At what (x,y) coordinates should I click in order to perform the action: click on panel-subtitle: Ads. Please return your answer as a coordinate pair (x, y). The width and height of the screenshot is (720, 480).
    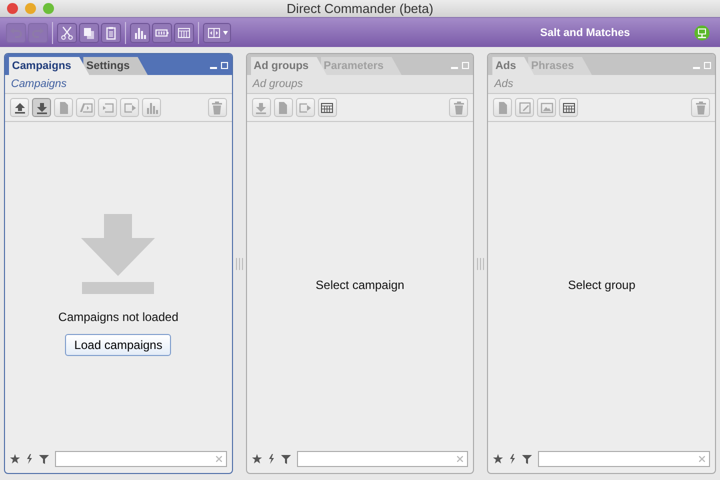
    Looking at the image, I should click on (602, 84).